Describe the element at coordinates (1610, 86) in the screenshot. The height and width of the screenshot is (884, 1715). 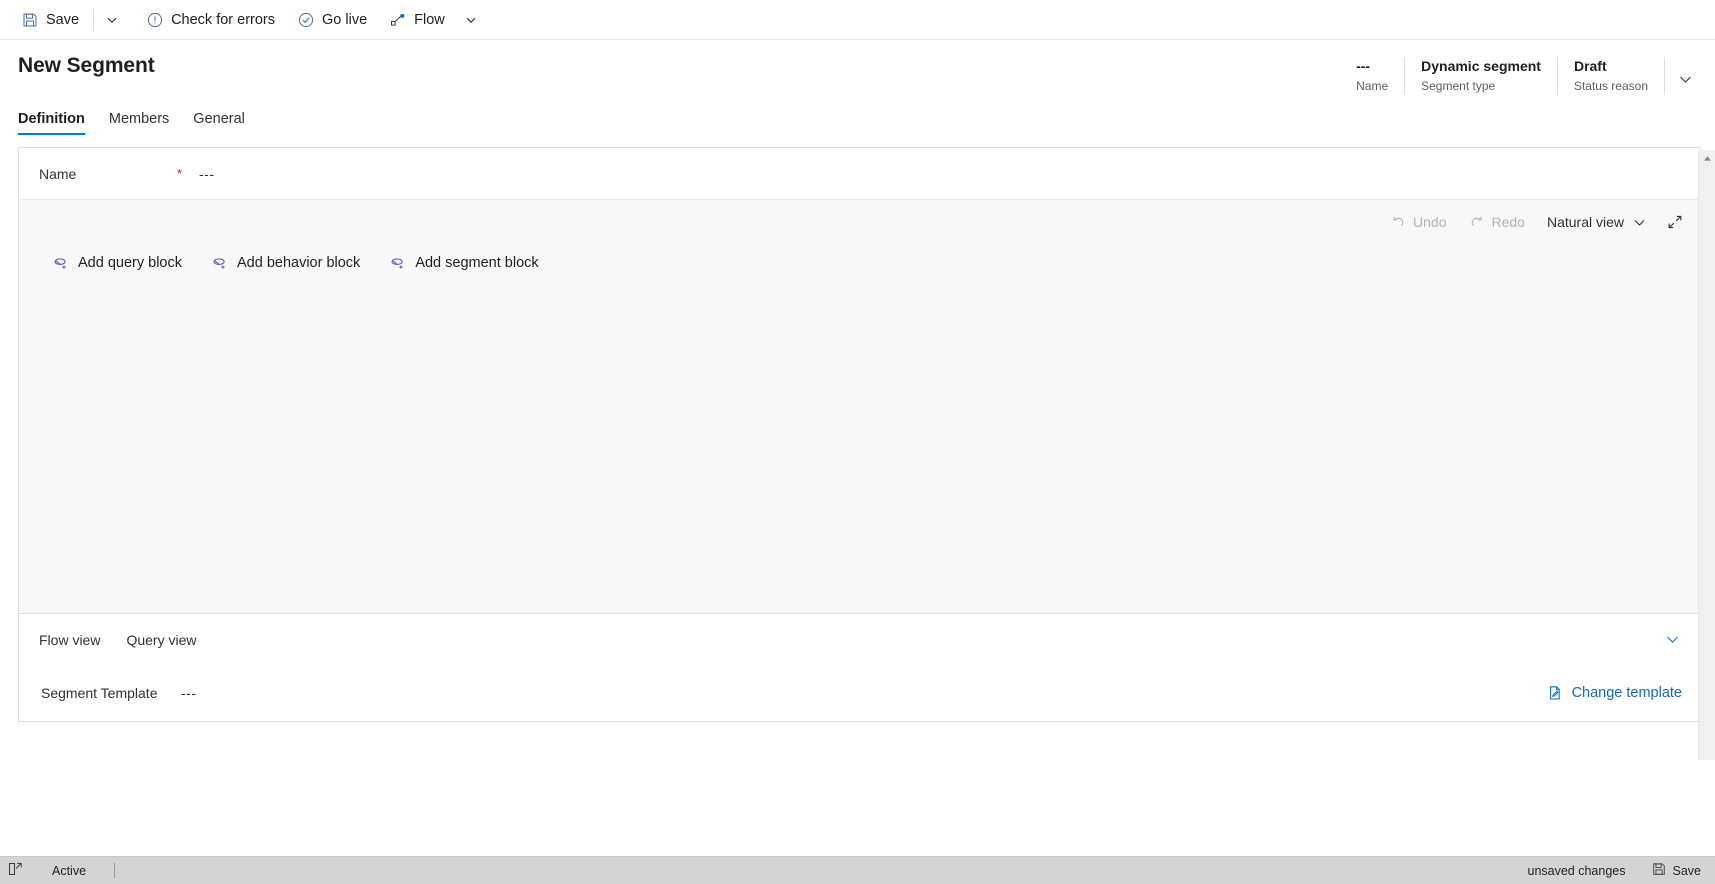
I see `meta-status-reason-label: Status reason` at that location.